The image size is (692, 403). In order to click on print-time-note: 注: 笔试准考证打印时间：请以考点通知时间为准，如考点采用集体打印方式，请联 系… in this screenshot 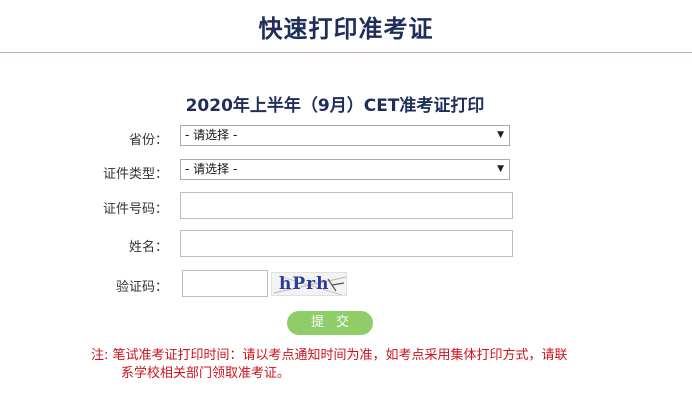, I will do `click(361, 365)`.